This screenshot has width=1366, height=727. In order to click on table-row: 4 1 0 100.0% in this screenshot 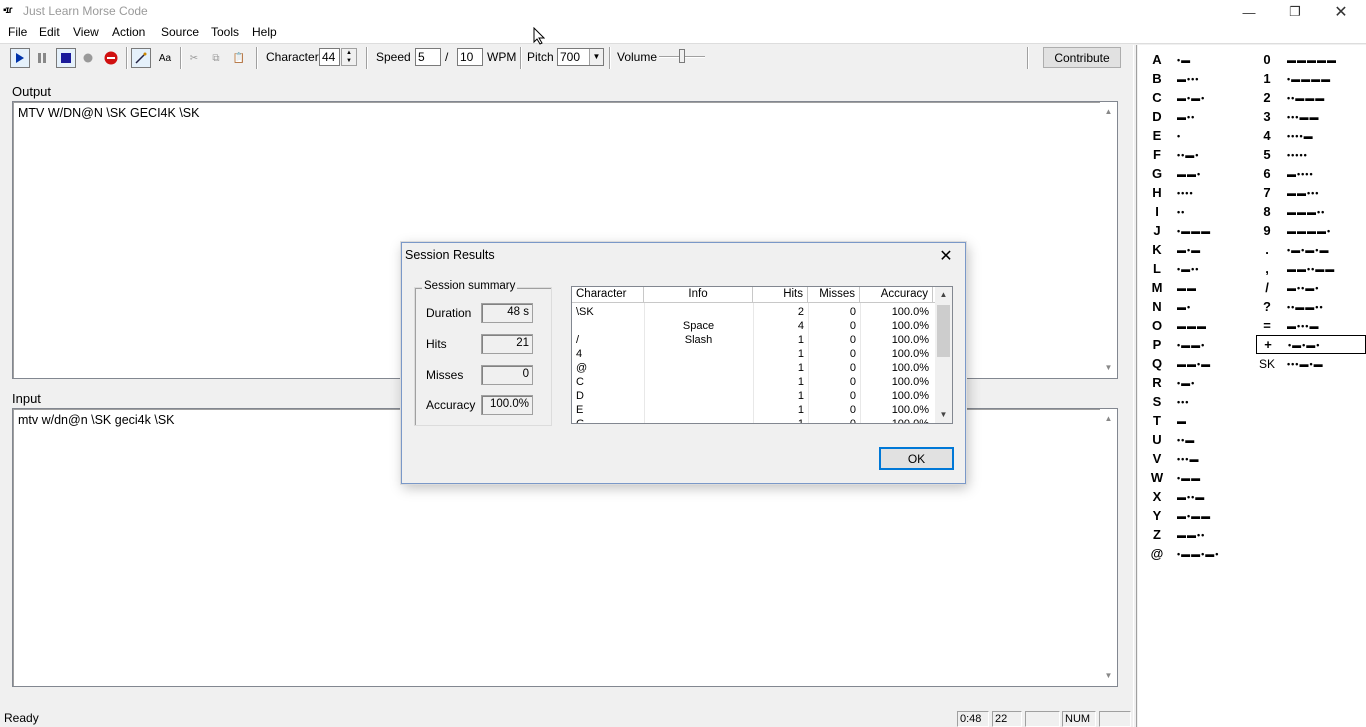, I will do `click(754, 354)`.